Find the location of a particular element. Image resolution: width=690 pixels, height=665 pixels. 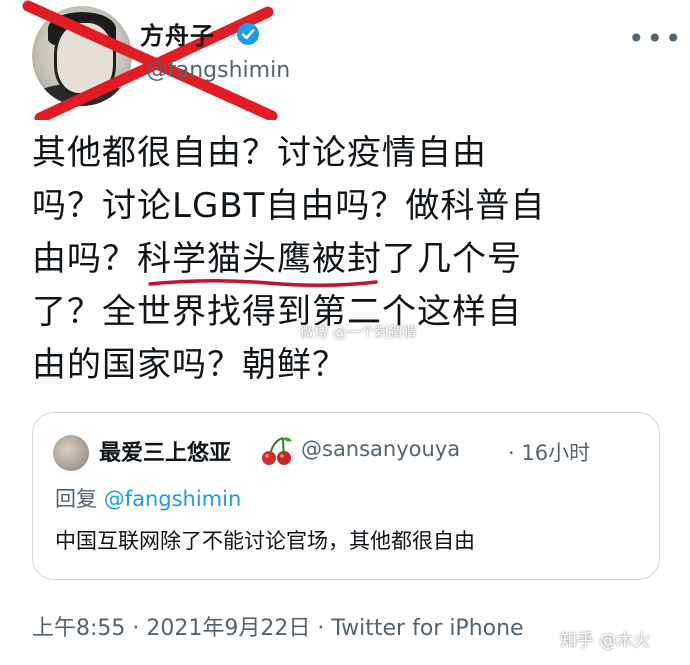

tweet-line: 其他都很自由？讨论疫情自由 is located at coordinates (259, 153).